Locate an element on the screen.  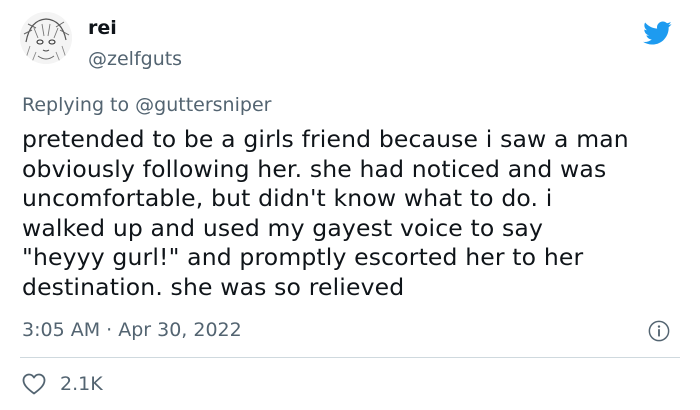
tweet-text-line: destination. she was so relieved is located at coordinates (213, 286).